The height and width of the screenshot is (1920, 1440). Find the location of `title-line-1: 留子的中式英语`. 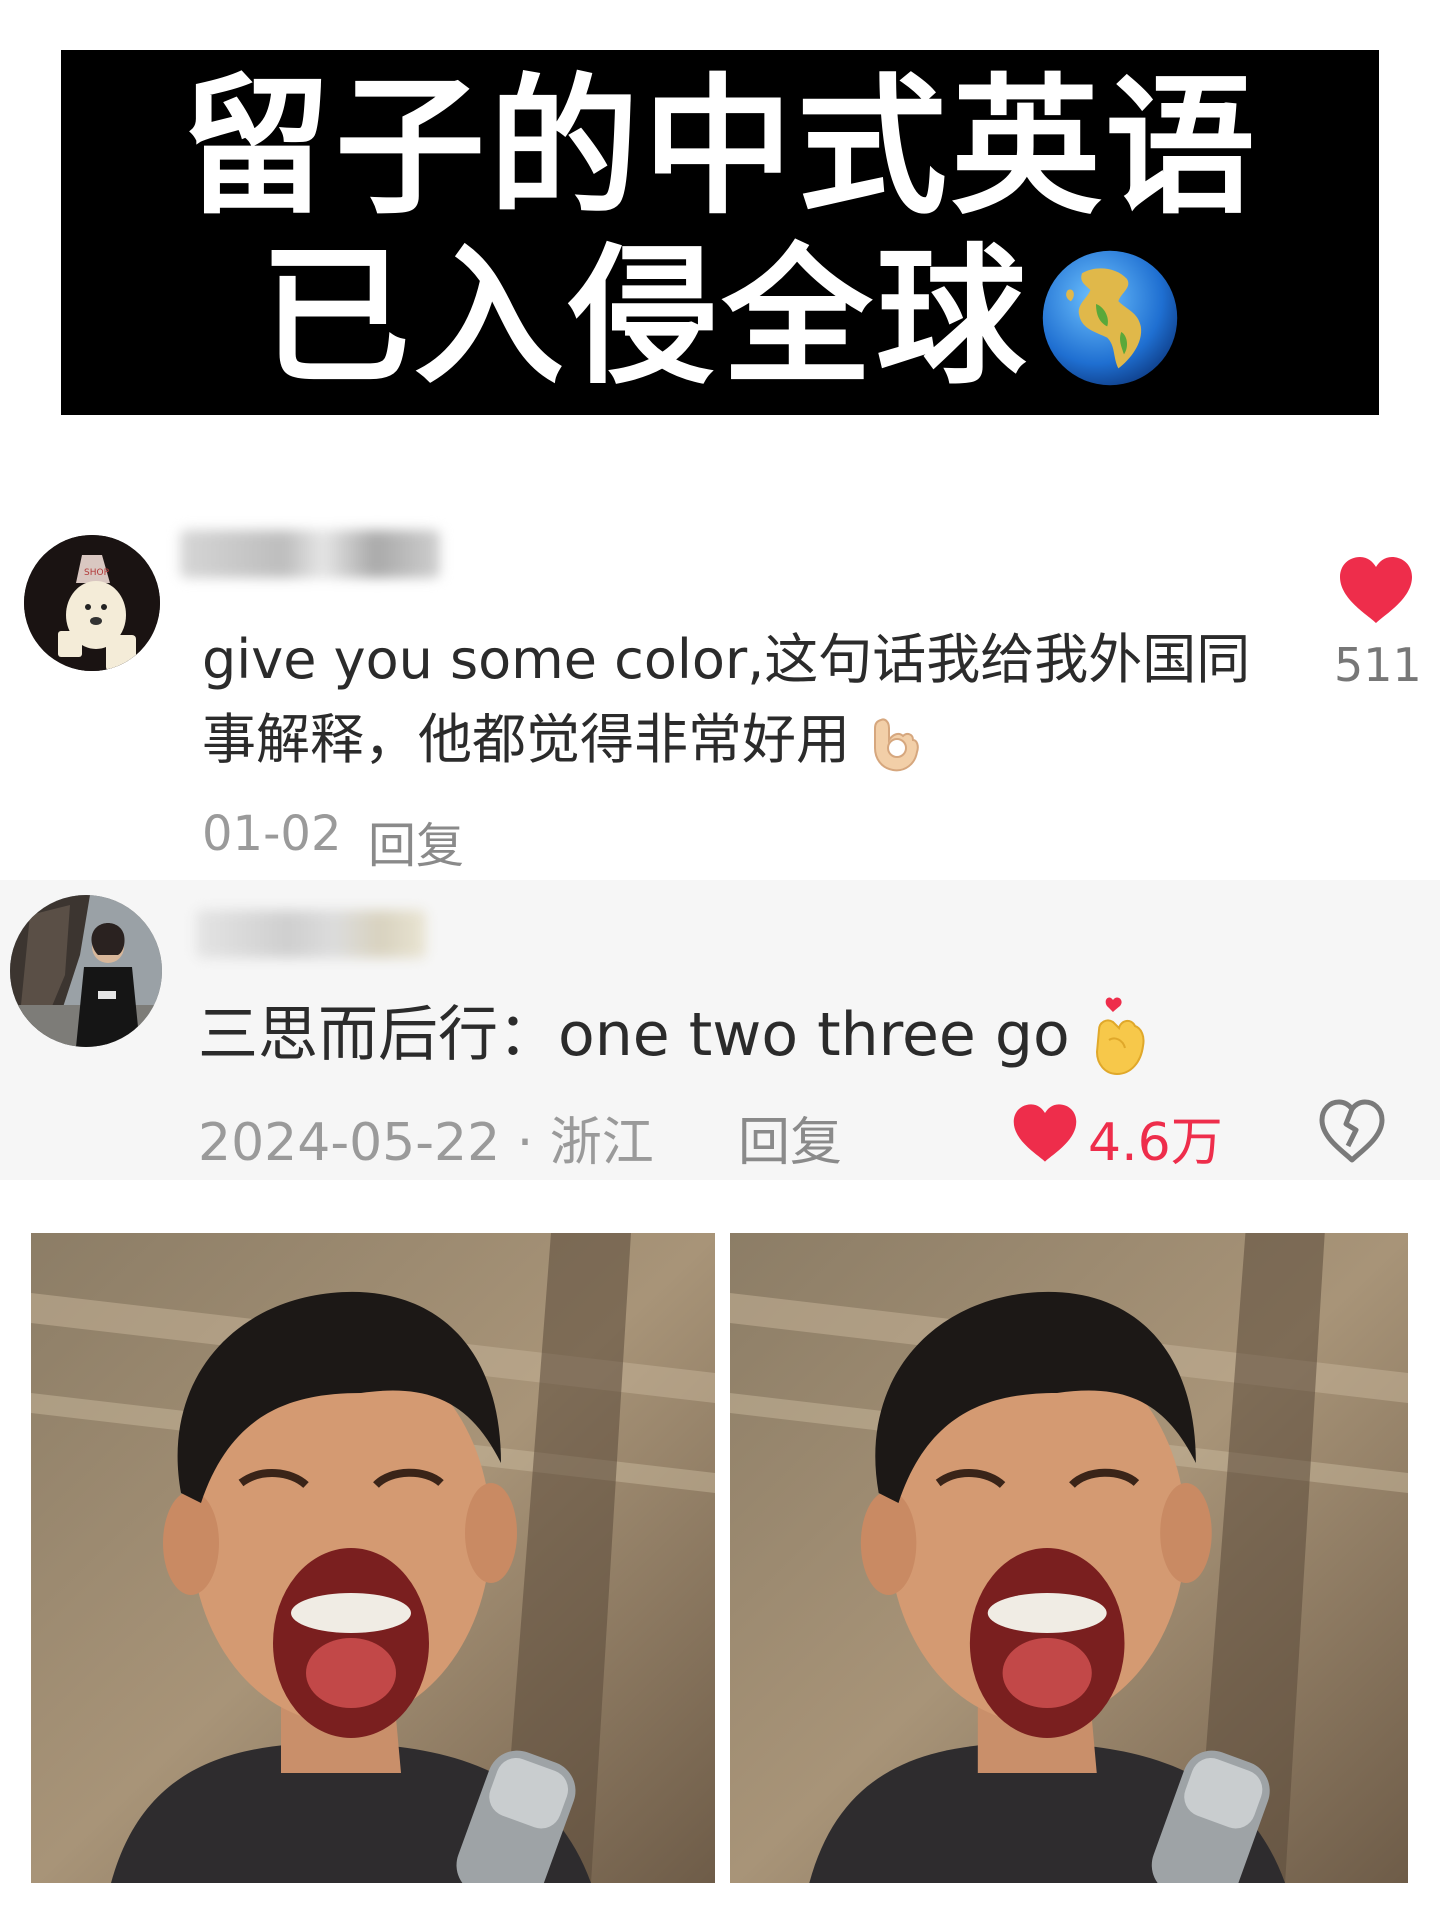

title-line-1: 留子的中式英语 is located at coordinates (719, 147).